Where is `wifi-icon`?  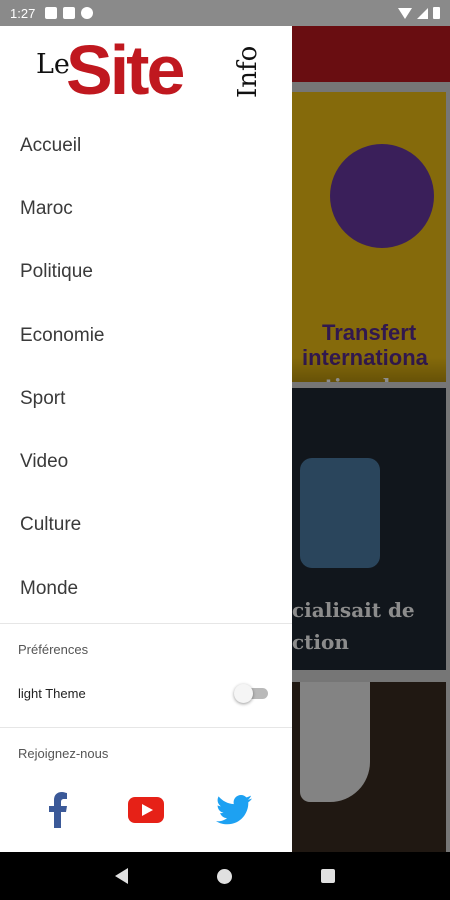 wifi-icon is located at coordinates (405, 13).